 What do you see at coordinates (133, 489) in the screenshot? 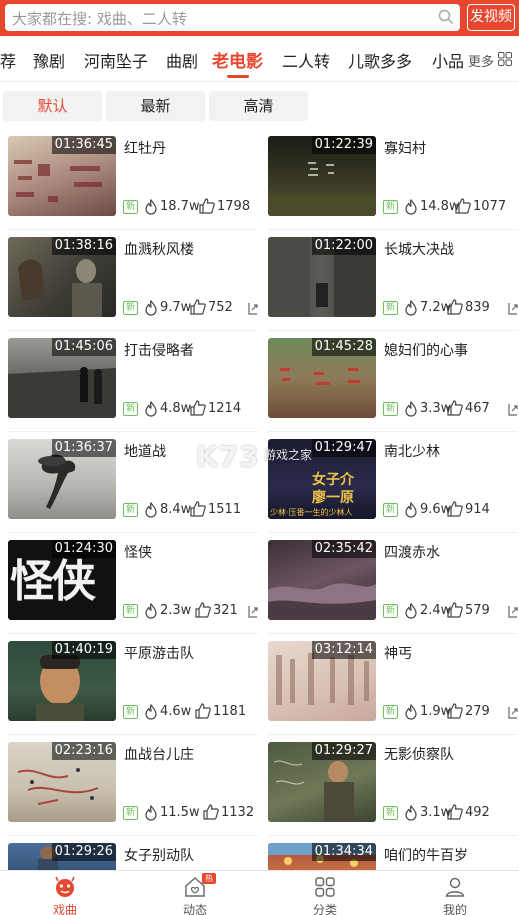
I see `video-card: 01:36:37 地道战 新 8.4w 1511` at bounding box center [133, 489].